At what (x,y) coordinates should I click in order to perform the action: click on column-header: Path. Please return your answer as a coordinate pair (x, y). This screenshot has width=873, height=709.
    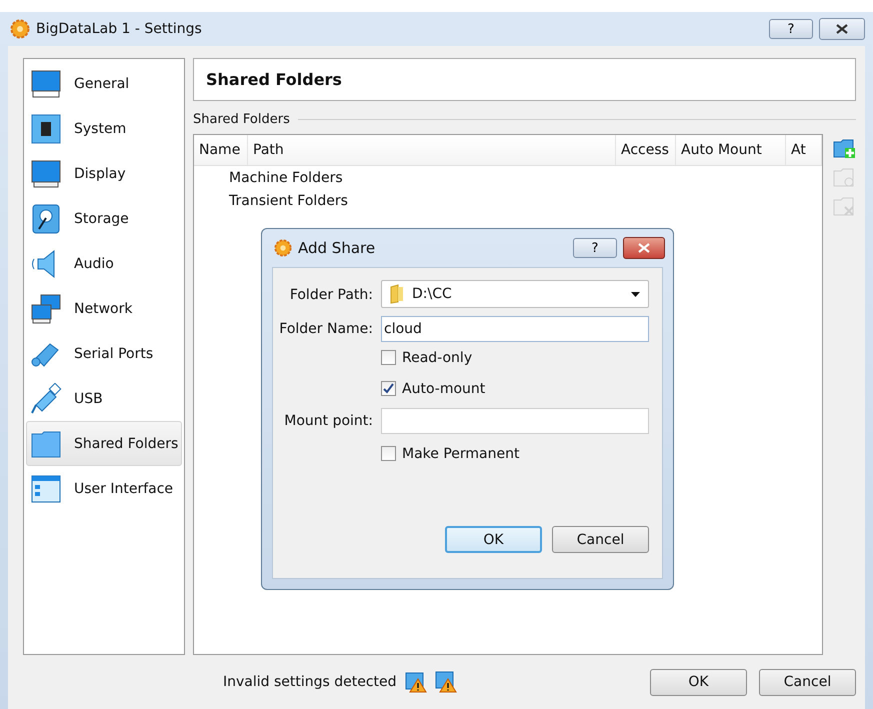
    Looking at the image, I should click on (432, 150).